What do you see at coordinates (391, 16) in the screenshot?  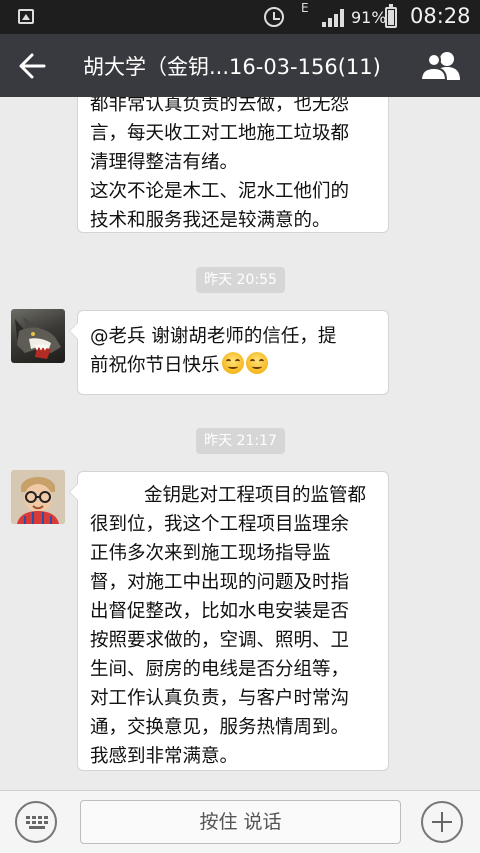 I see `battery-icon` at bounding box center [391, 16].